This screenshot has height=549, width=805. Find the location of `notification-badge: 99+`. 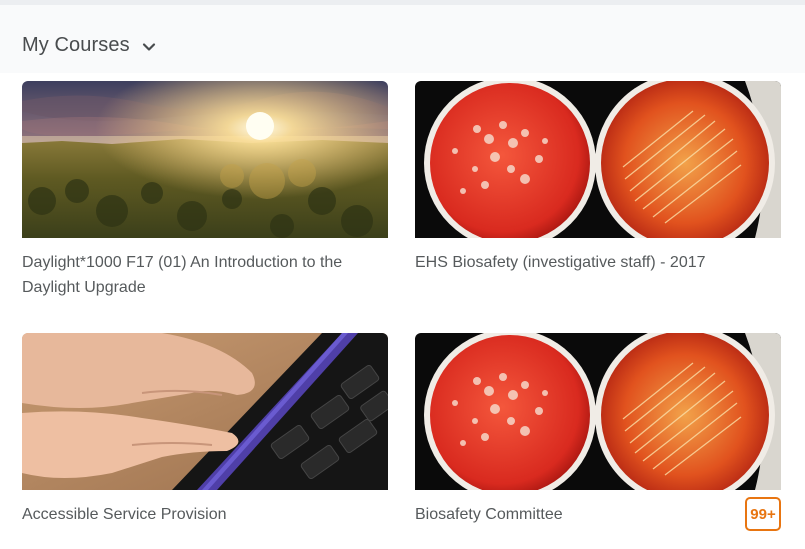

notification-badge: 99+ is located at coordinates (763, 514).